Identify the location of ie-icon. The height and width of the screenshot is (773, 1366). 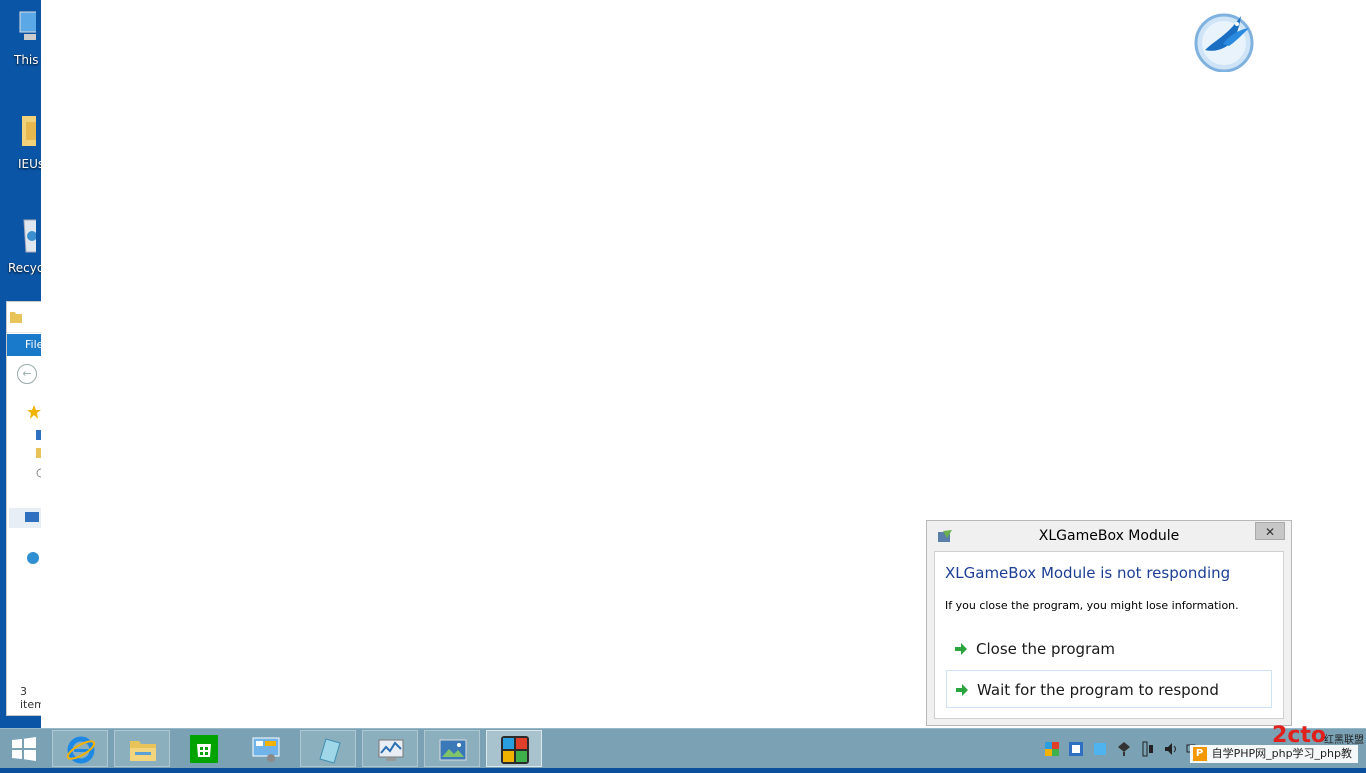
(81, 750).